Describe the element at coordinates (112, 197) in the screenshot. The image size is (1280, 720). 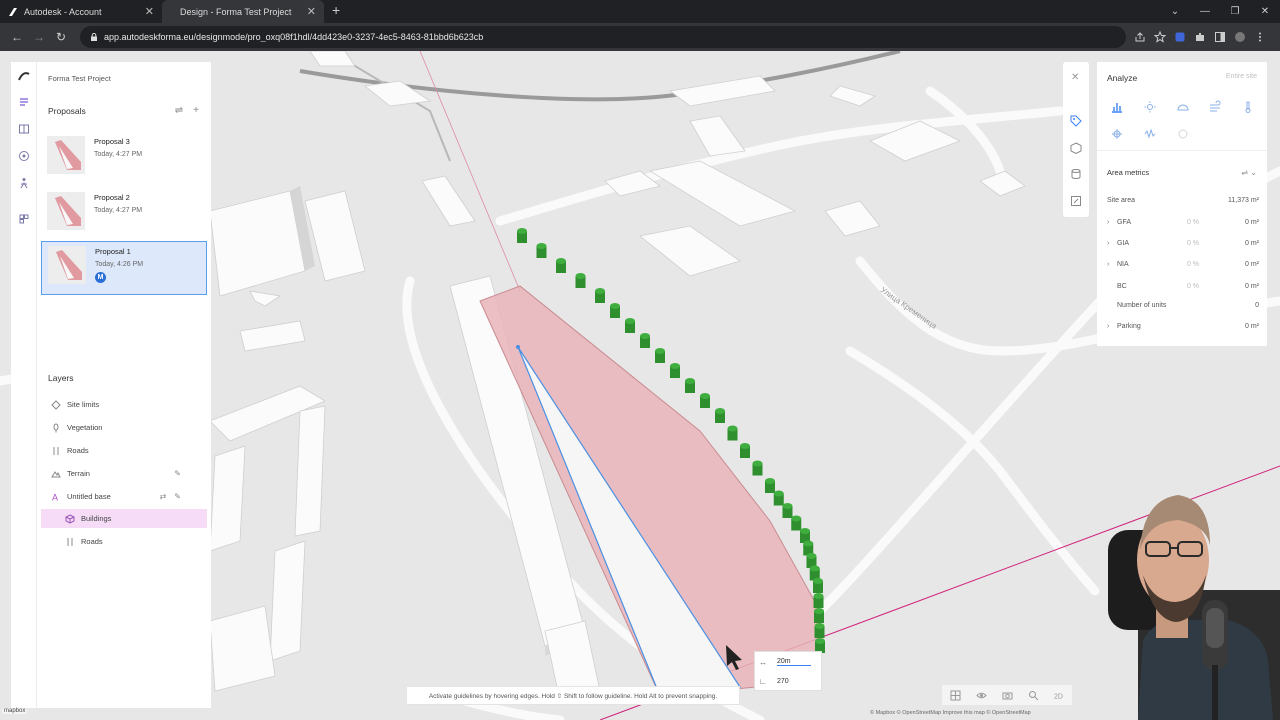
I see `proposal-name: Proposal 2` at that location.